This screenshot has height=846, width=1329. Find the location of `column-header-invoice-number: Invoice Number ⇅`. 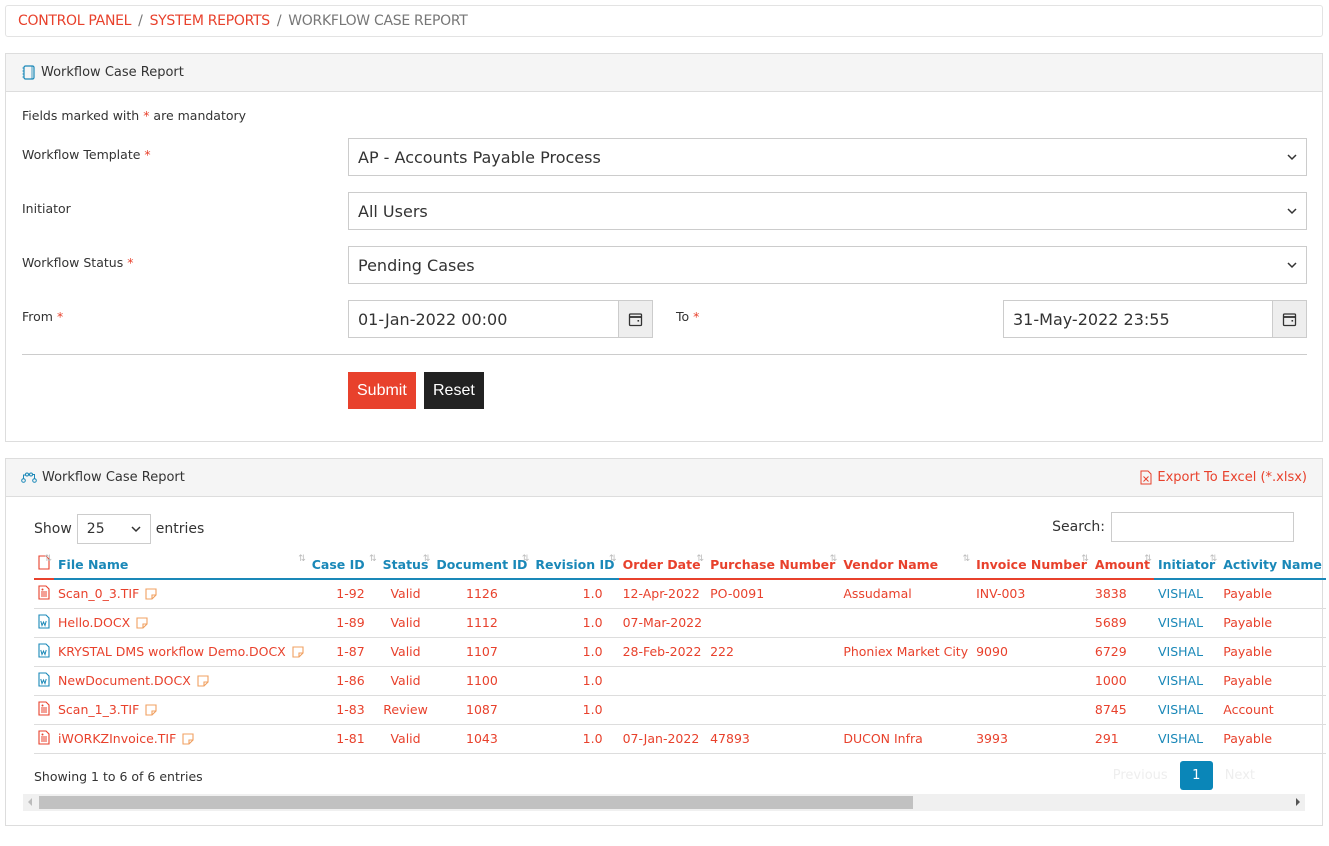

column-header-invoice-number: Invoice Number ⇅ is located at coordinates (1031, 565).